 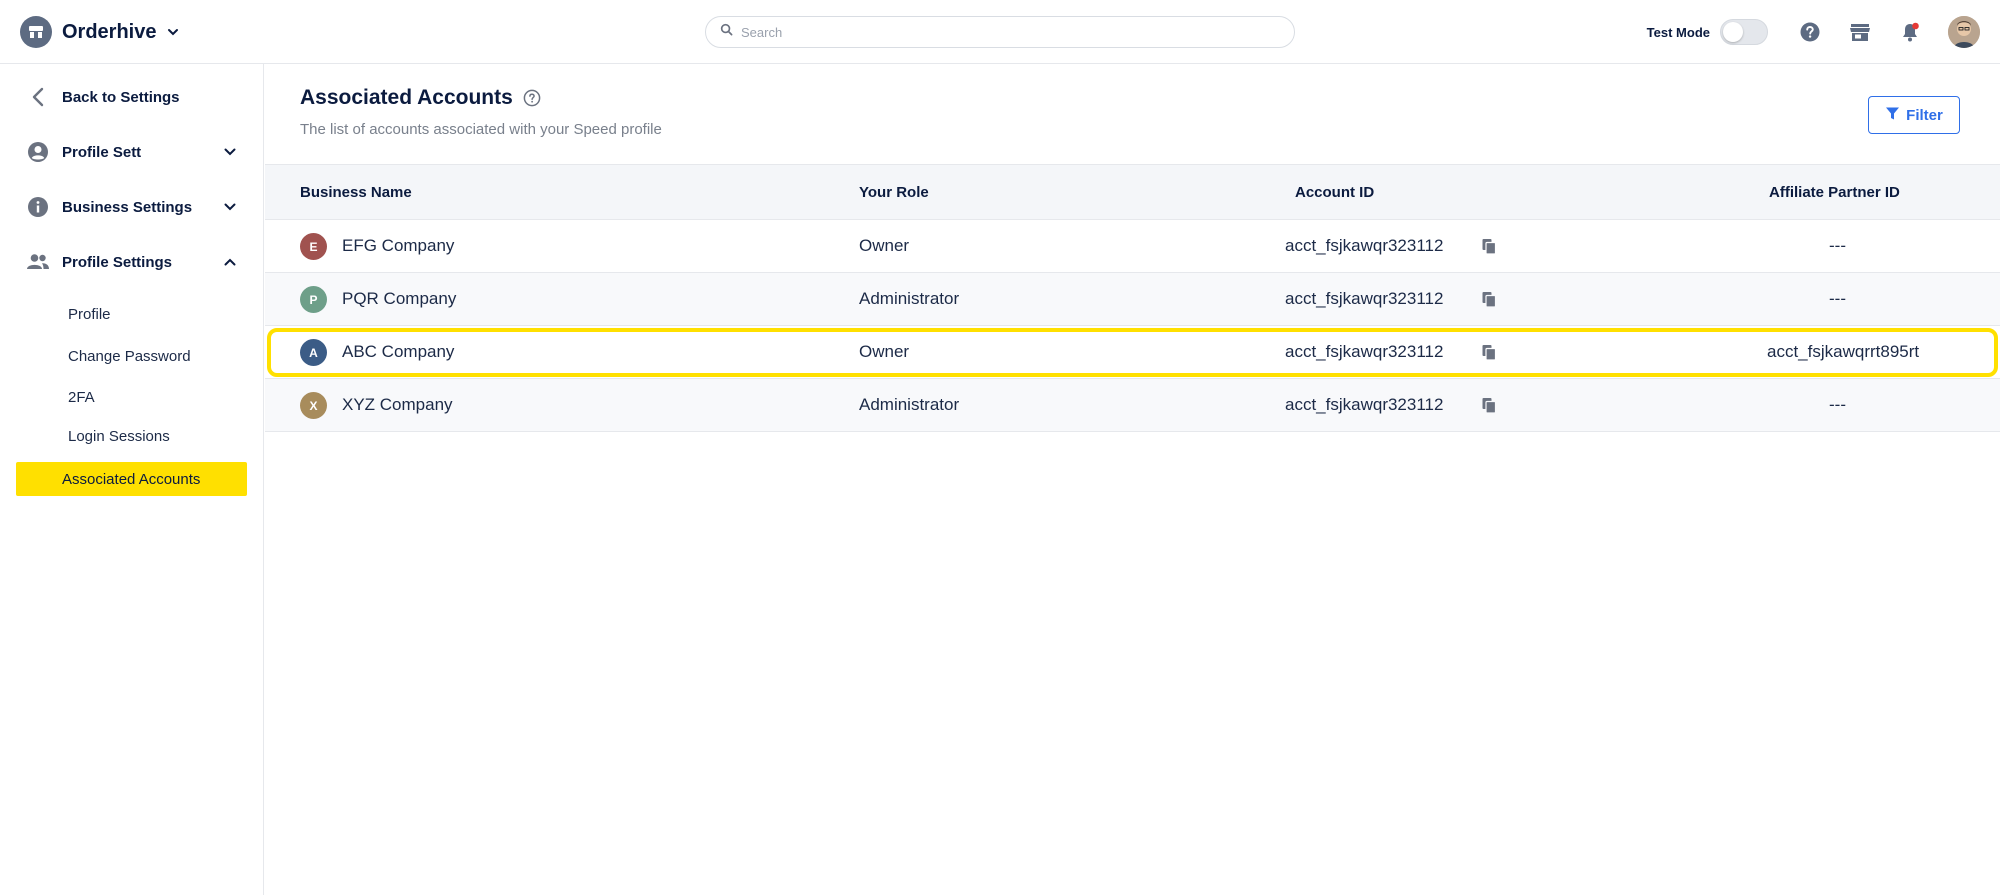 I want to click on user-avatar, so click(x=1964, y=32).